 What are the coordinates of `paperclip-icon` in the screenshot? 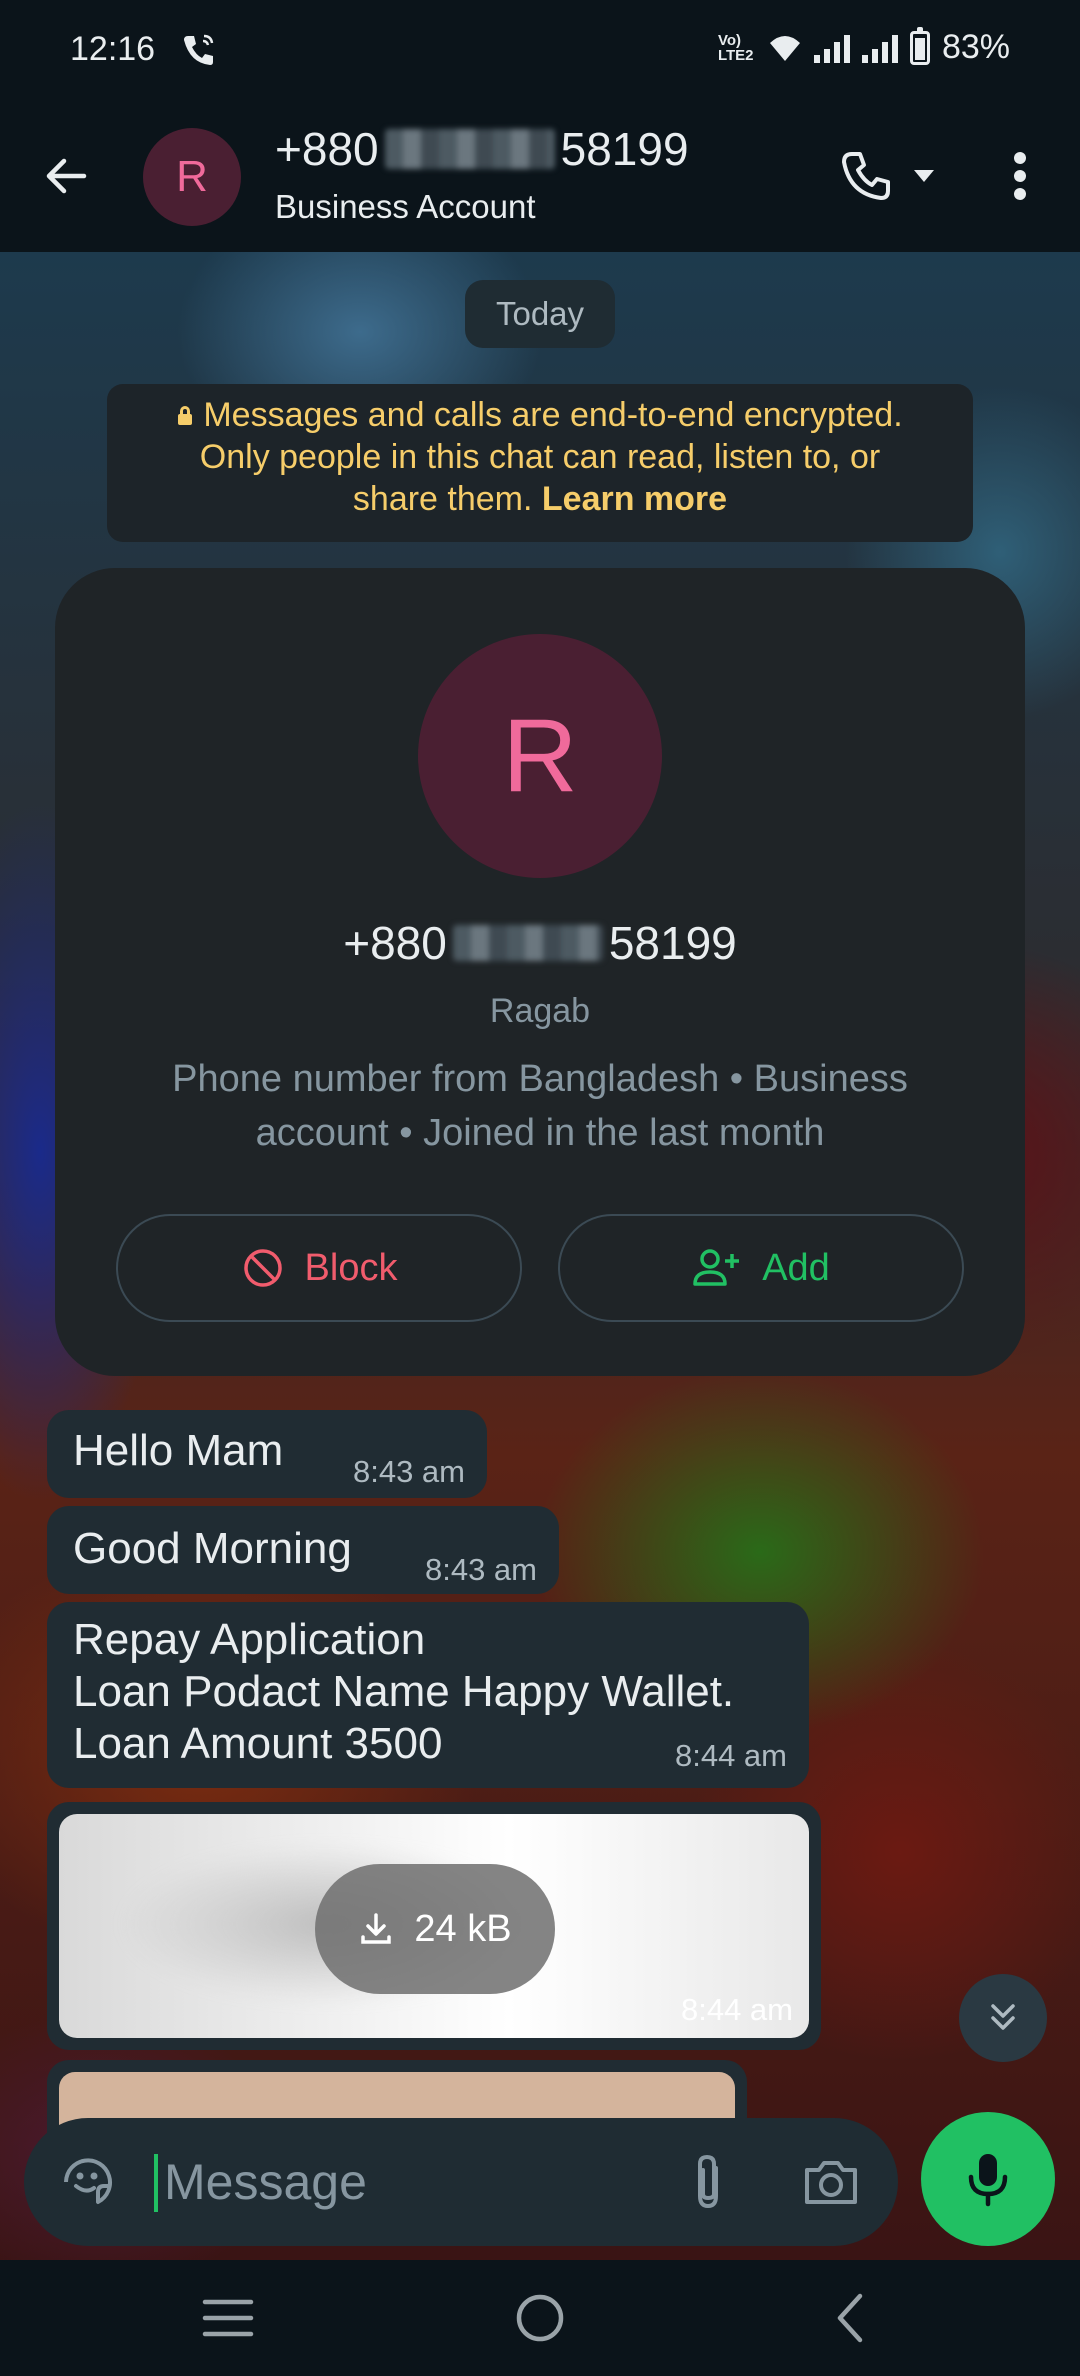 It's located at (708, 2181).